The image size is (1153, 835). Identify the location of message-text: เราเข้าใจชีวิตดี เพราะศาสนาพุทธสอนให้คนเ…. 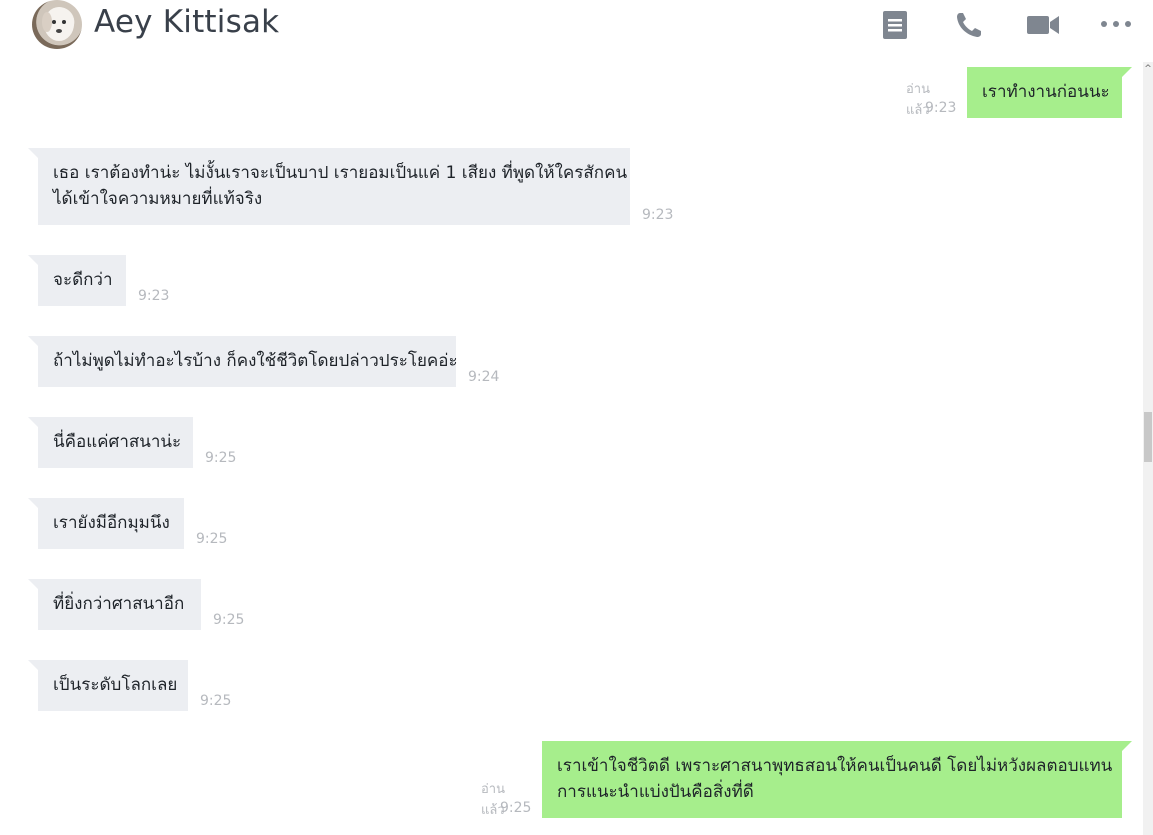
(835, 766).